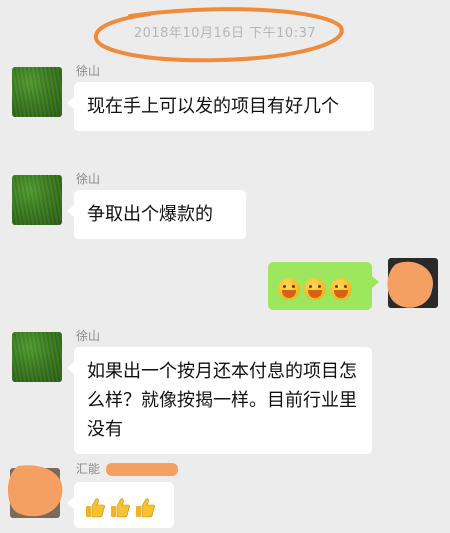 This screenshot has width=450, height=533. Describe the element at coordinates (141, 469) in the screenshot. I see `redaction-mark` at that location.